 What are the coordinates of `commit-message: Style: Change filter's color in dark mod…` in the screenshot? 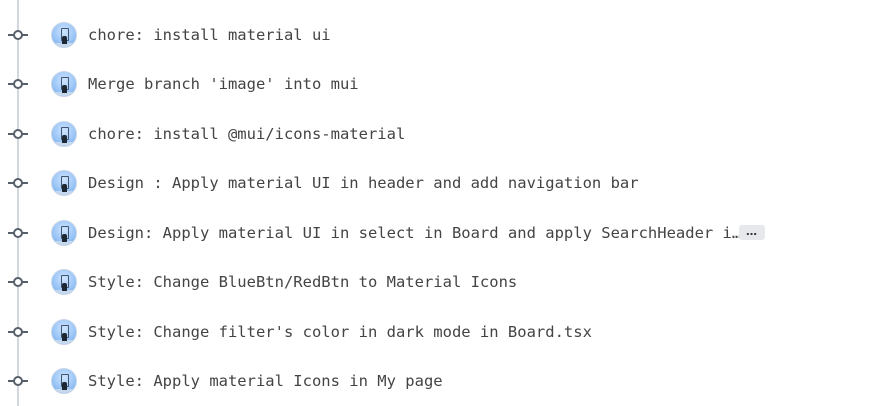 It's located at (340, 332).